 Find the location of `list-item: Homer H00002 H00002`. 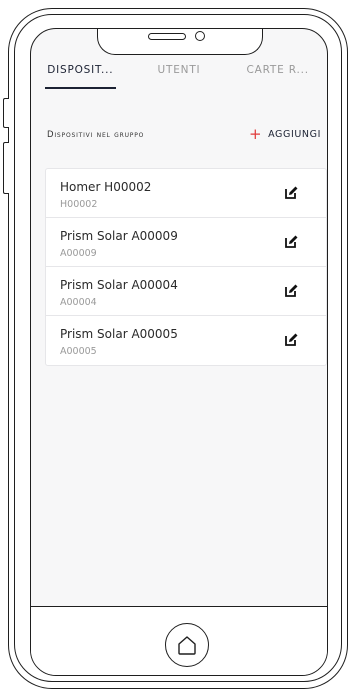

list-item: Homer H00002 H00002 is located at coordinates (186, 193).